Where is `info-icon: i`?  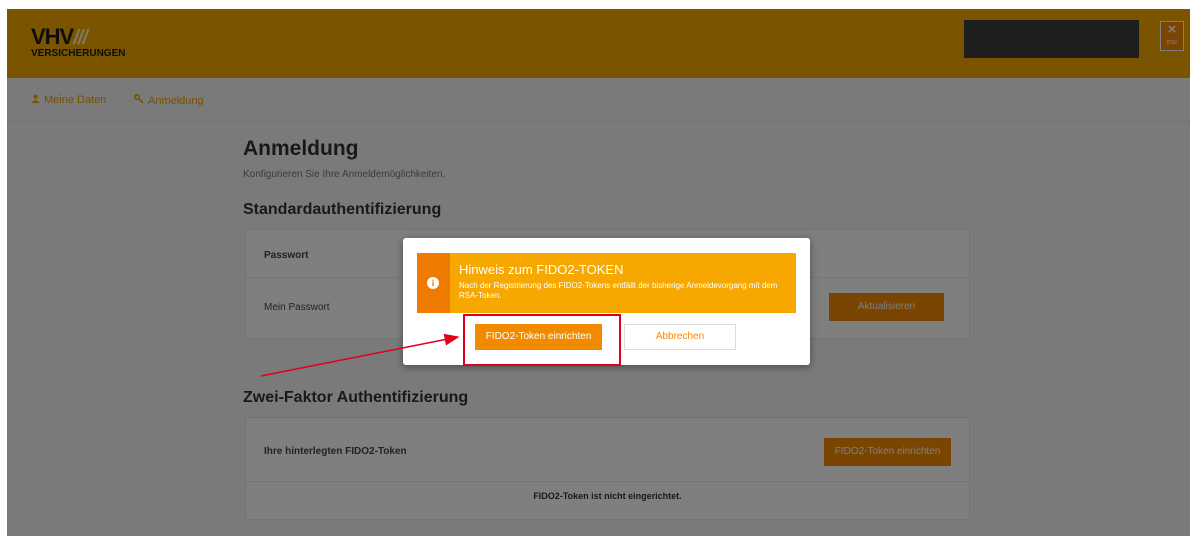 info-icon: i is located at coordinates (433, 283).